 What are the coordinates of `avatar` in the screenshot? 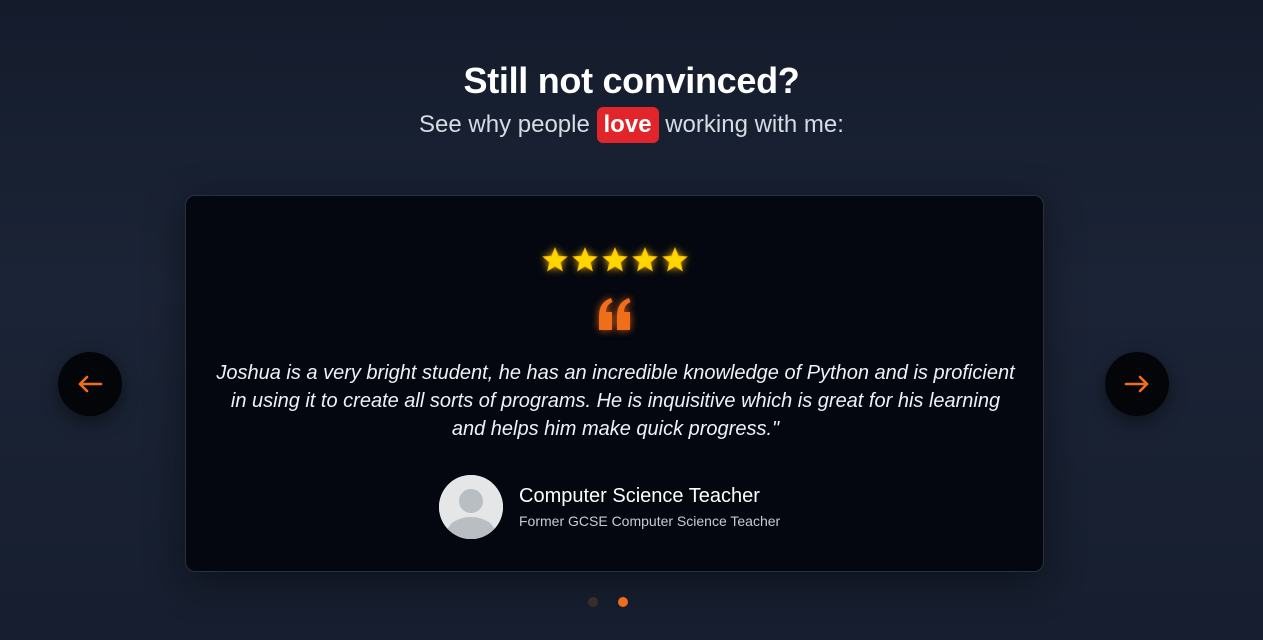 It's located at (471, 507).